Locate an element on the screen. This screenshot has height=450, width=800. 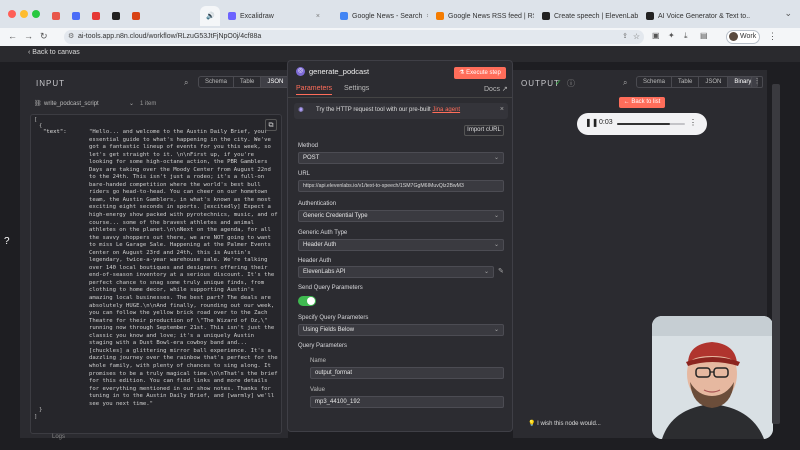
browser-tab: AI Voice Generator & Text to...× is located at coordinates (695, 16).